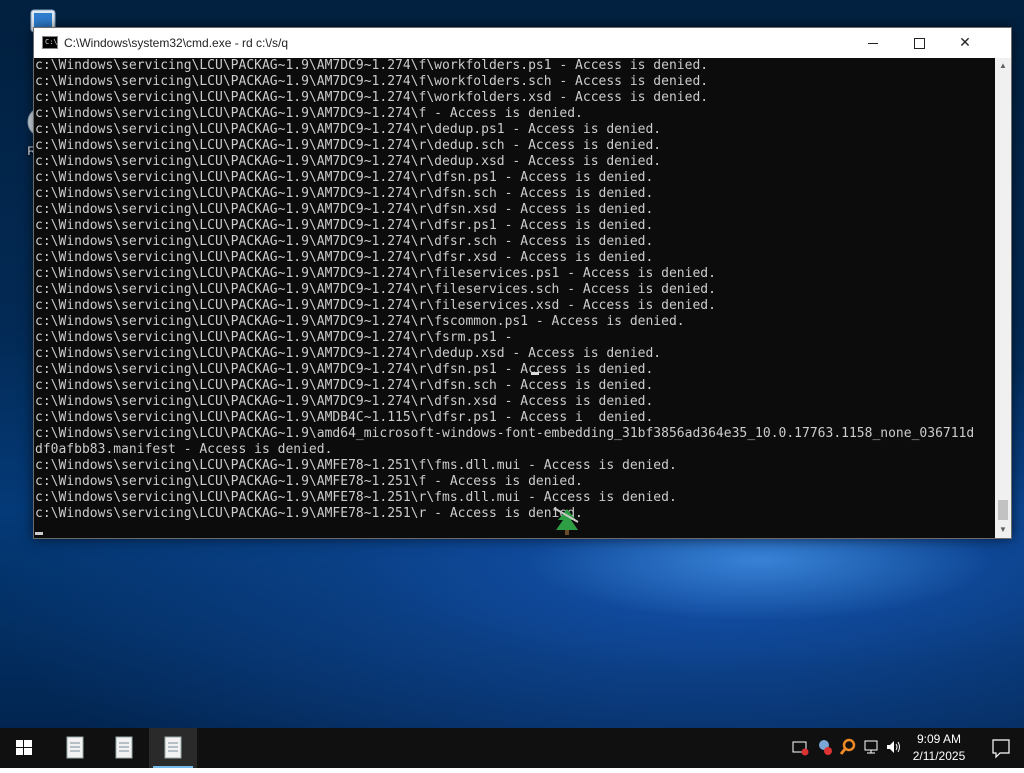 The image size is (1024, 773). I want to click on clock-time: 9:09 AM, so click(939, 739).